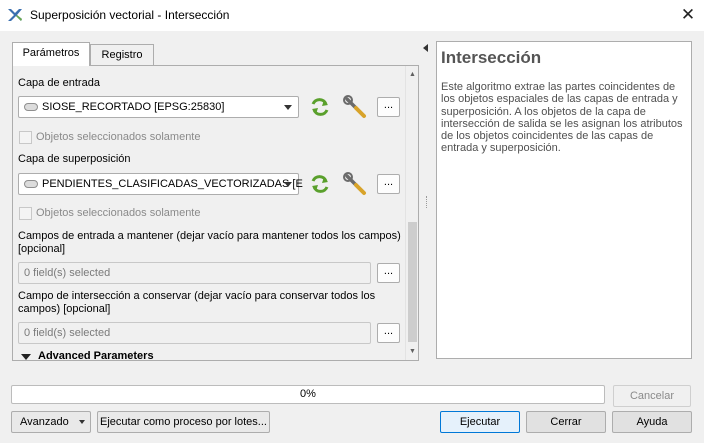 Image resolution: width=704 pixels, height=443 pixels. I want to click on help-title: Intersección, so click(491, 57).